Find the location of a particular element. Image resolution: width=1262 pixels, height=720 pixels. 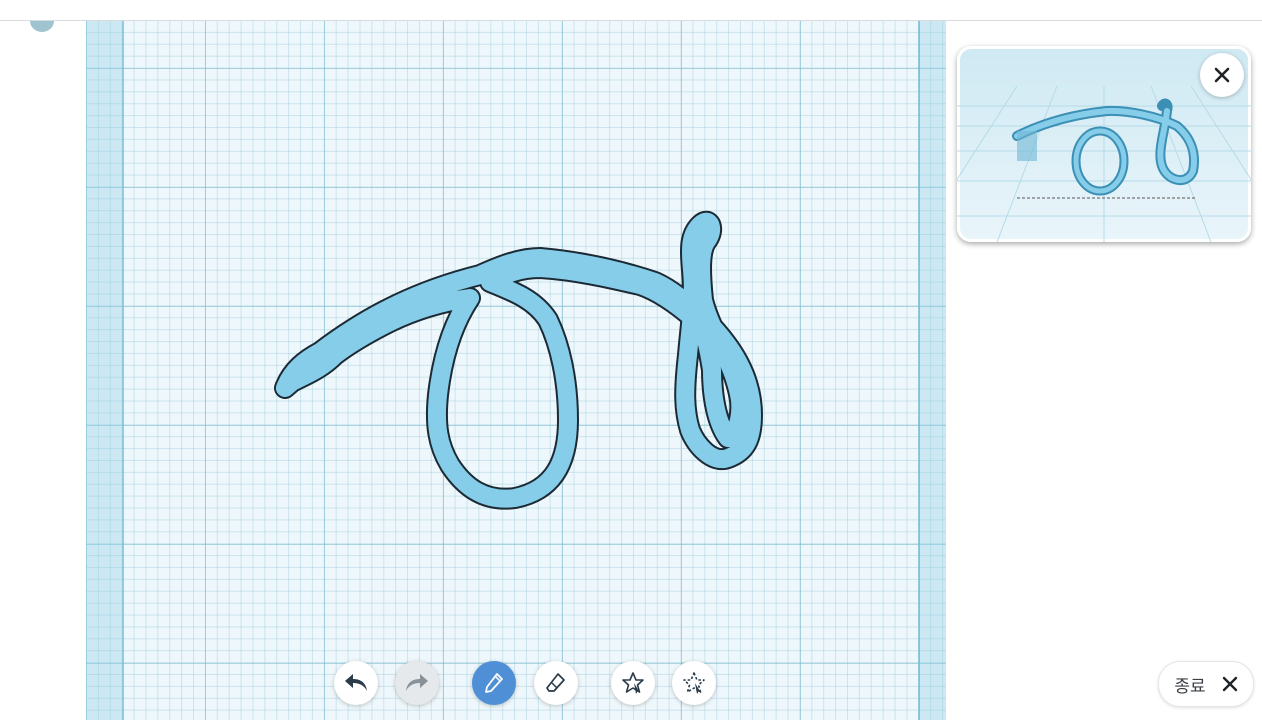

star-lasso-dashed-icon is located at coordinates (694, 683).